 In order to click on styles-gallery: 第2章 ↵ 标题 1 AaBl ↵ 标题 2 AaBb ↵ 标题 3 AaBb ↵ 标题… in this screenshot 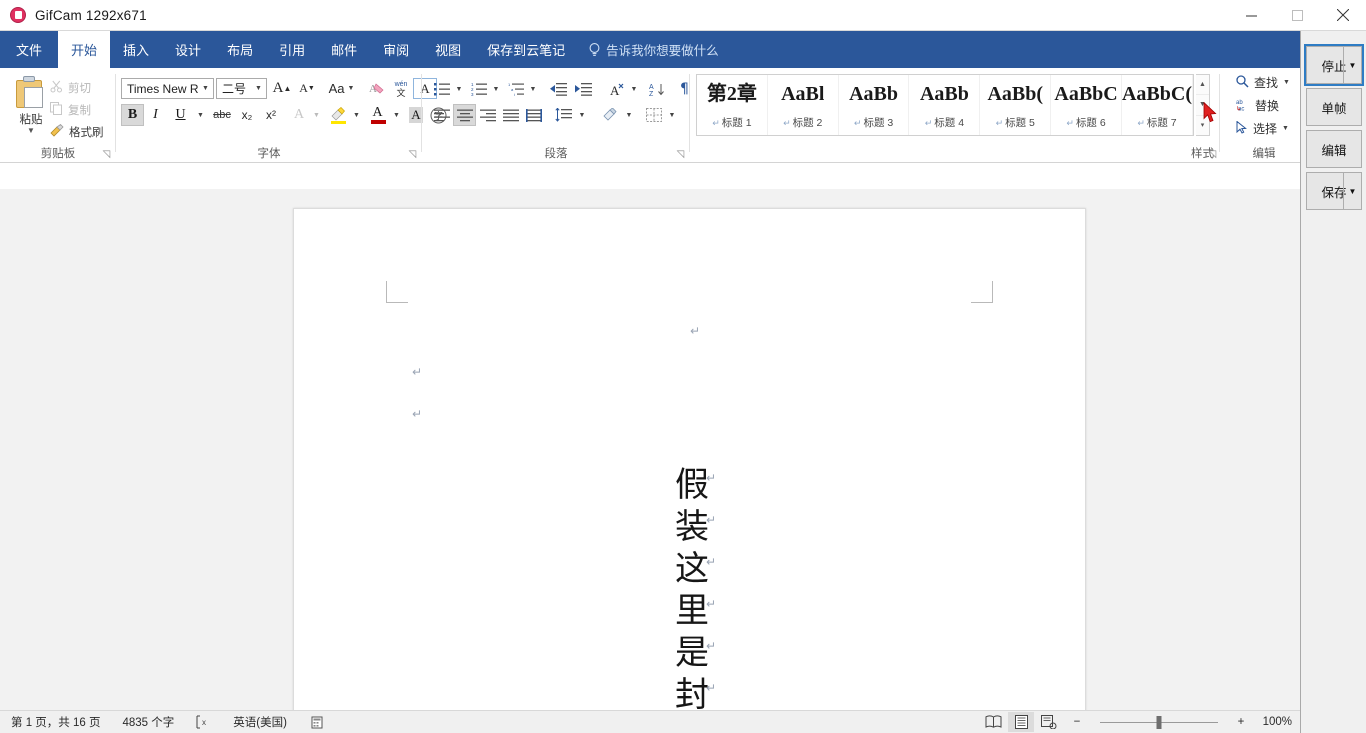, I will do `click(945, 105)`.